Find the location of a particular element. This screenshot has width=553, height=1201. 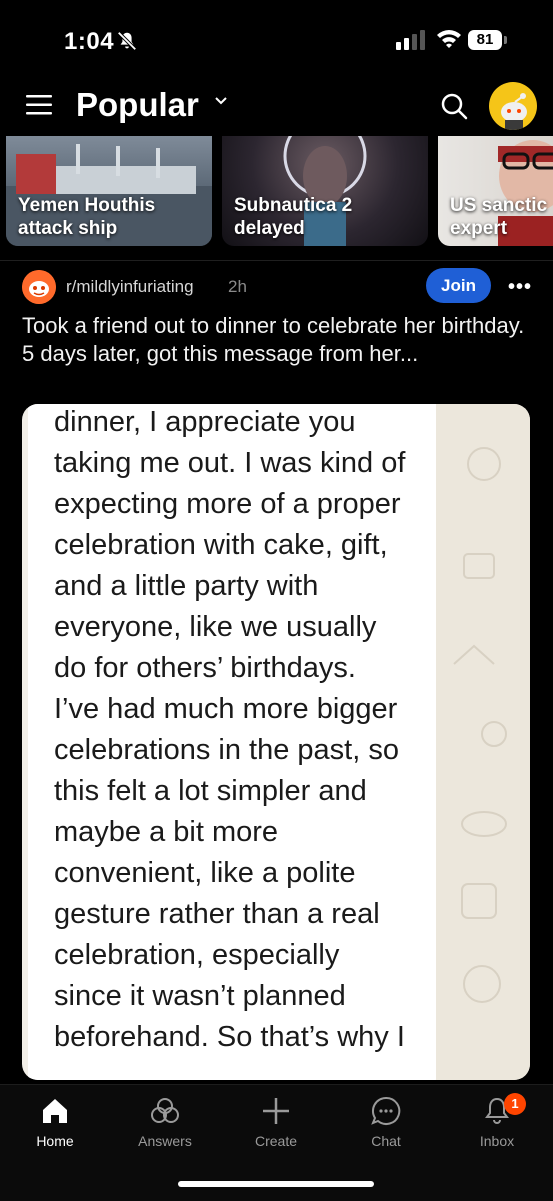

trending-card: US sanctic expert is located at coordinates (495, 191).